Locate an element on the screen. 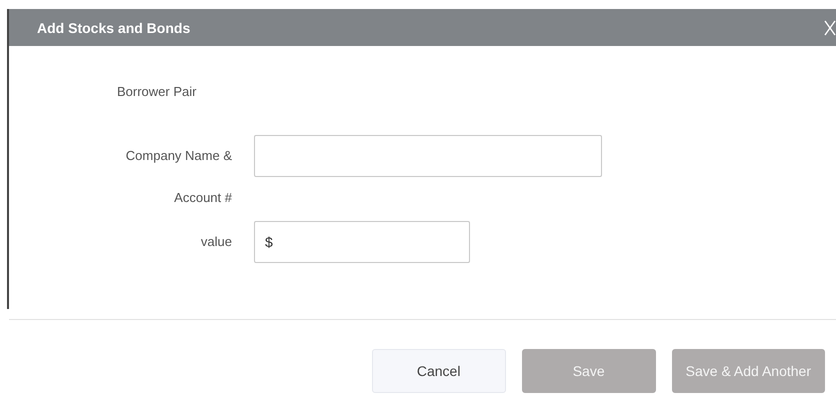 The height and width of the screenshot is (415, 836). cancel-button: Cancel is located at coordinates (439, 371).